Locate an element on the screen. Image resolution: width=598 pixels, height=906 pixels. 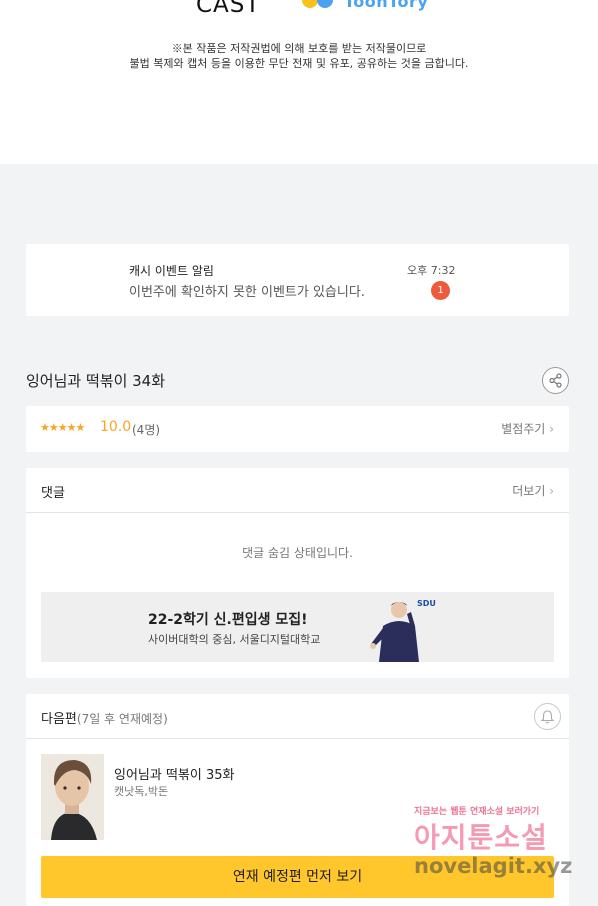
next-episode-thumbnail is located at coordinates (72, 797).